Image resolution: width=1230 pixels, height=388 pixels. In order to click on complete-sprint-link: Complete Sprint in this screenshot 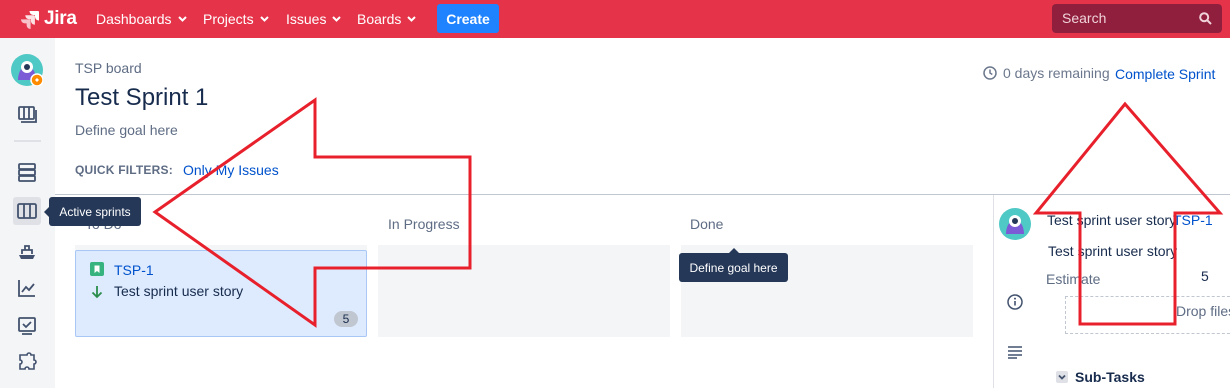, I will do `click(1165, 74)`.